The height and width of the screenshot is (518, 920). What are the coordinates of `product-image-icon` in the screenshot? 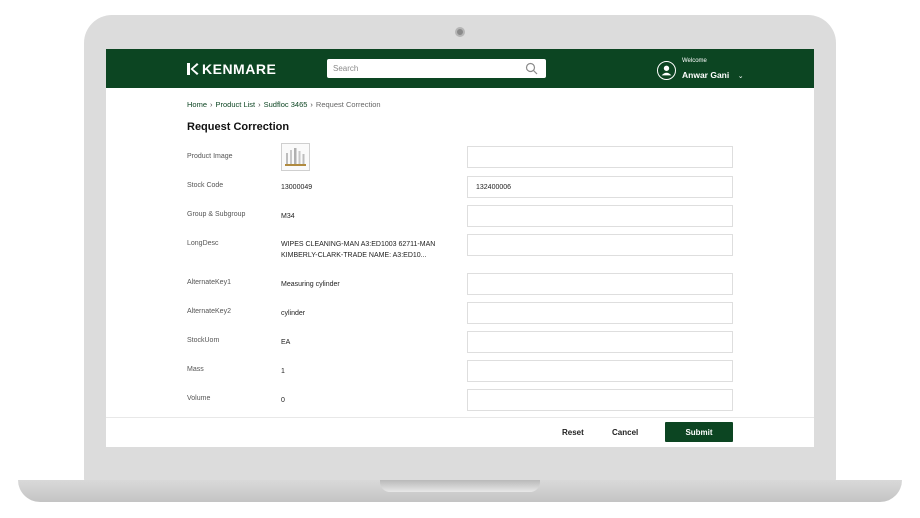 It's located at (295, 157).